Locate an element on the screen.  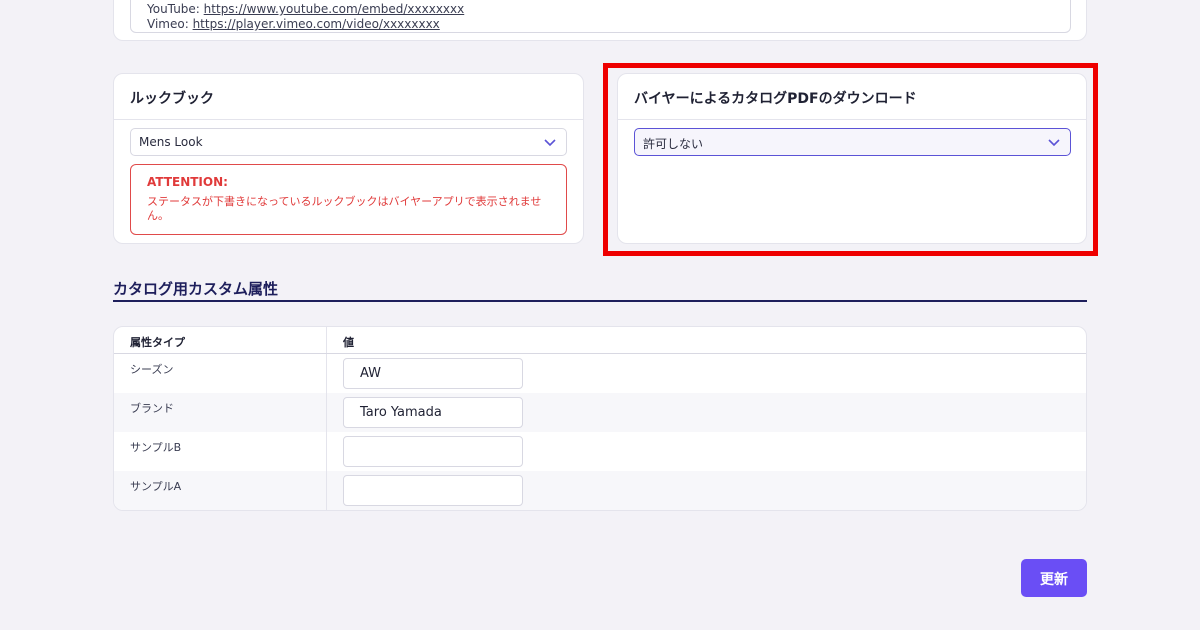
youtube-url-link: https://www.youtube.com/embed/xxxxxxxx is located at coordinates (334, 9).